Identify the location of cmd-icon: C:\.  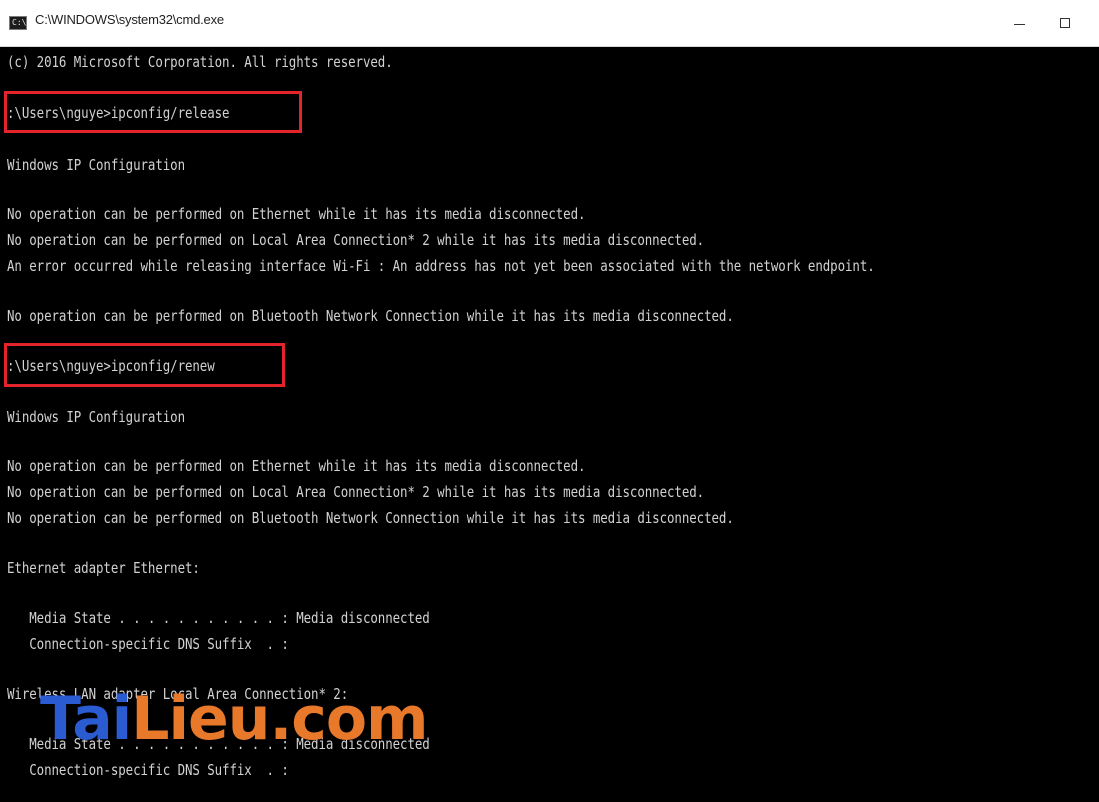
(18, 23).